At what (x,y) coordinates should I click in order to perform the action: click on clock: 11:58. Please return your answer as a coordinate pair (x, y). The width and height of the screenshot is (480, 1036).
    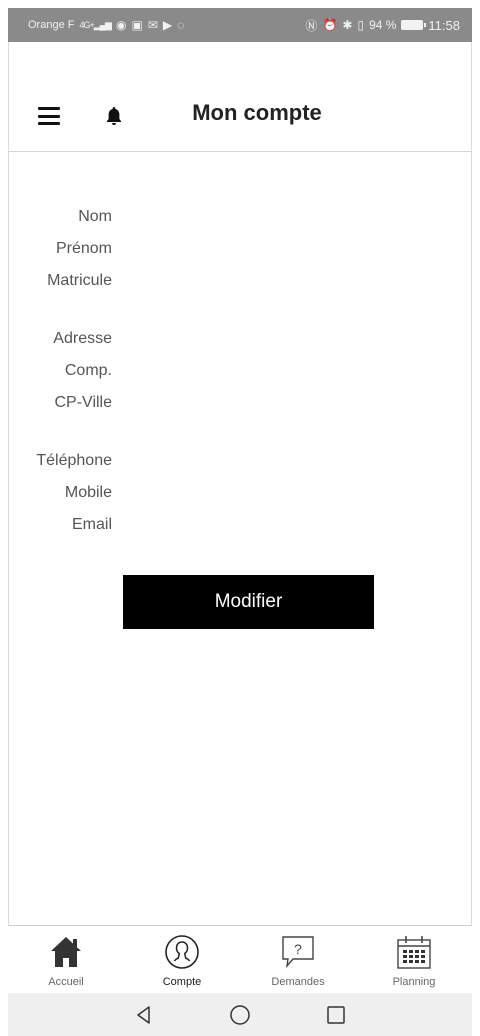
    Looking at the image, I should click on (444, 25).